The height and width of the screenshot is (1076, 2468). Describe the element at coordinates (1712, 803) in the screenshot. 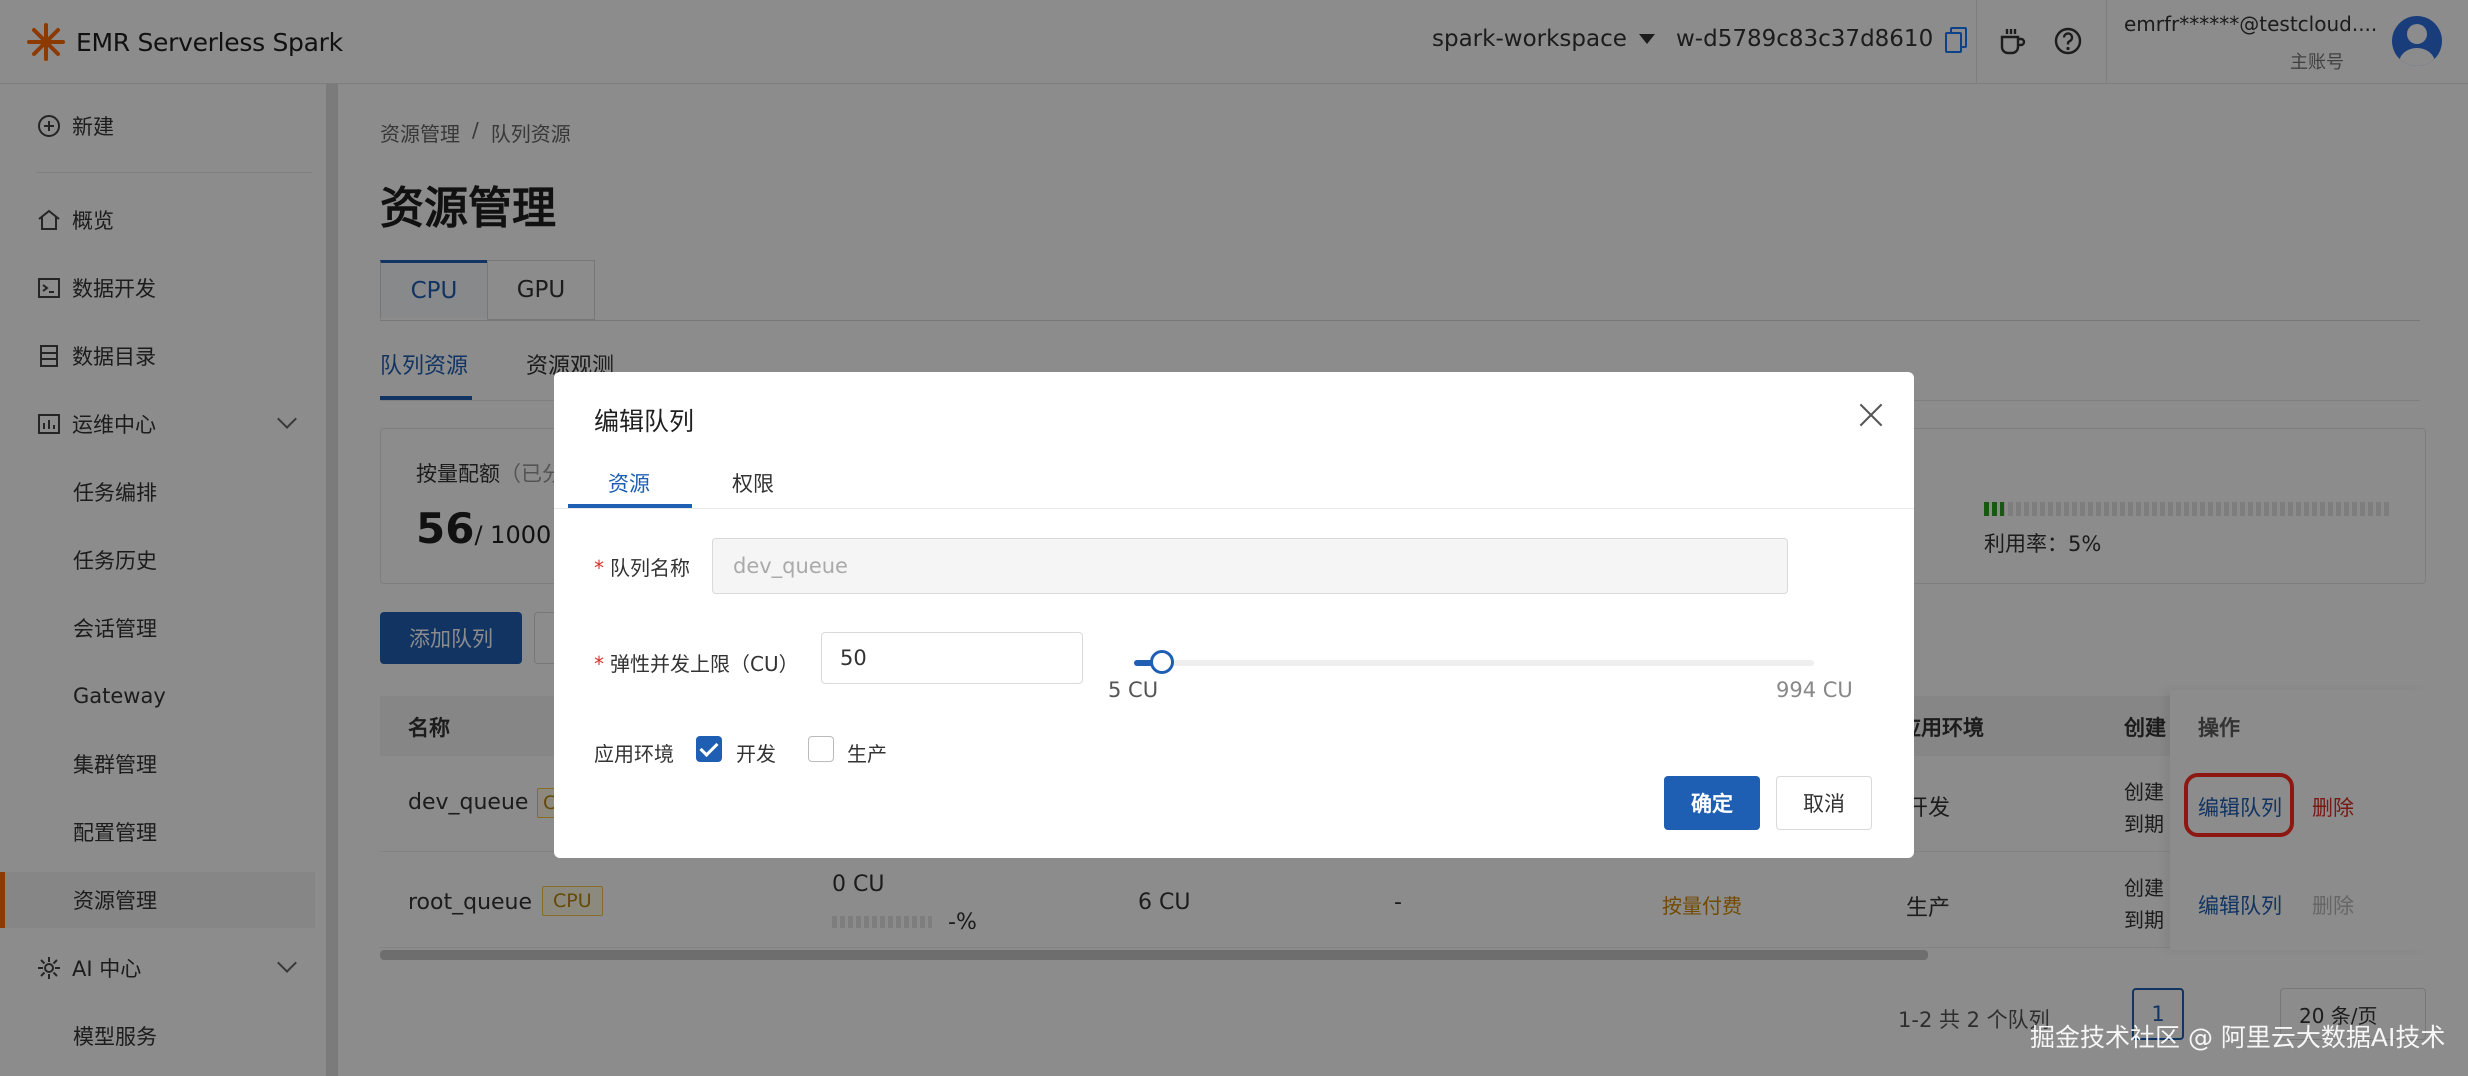

I see `confirm-button: 确定` at that location.